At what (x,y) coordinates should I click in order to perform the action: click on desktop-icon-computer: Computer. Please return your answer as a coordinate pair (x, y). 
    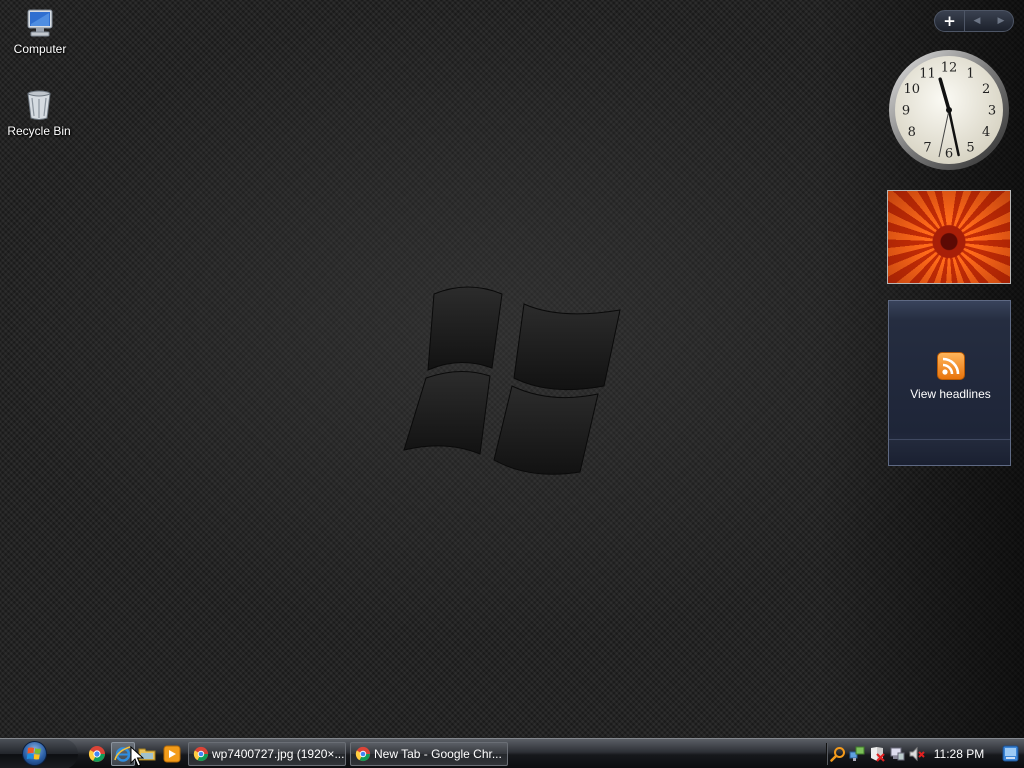
    Looking at the image, I should click on (40, 31).